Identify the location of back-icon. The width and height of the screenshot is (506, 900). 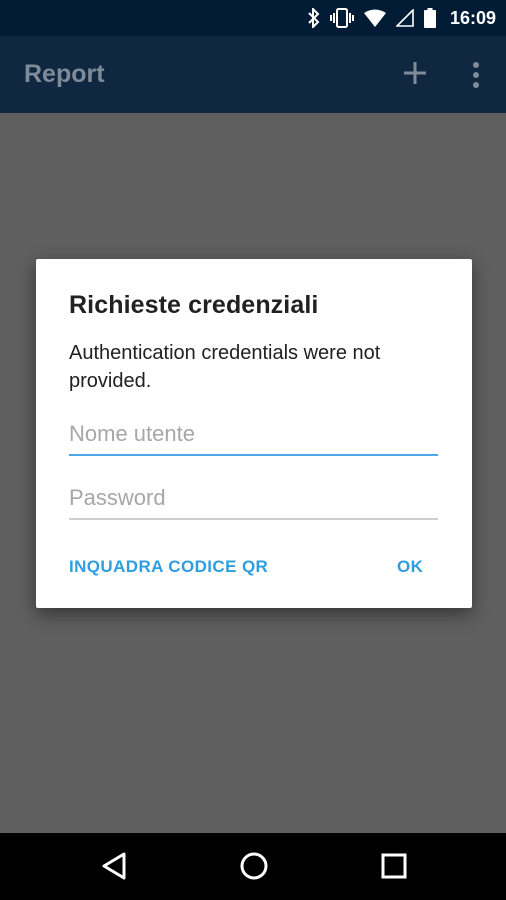
(114, 866).